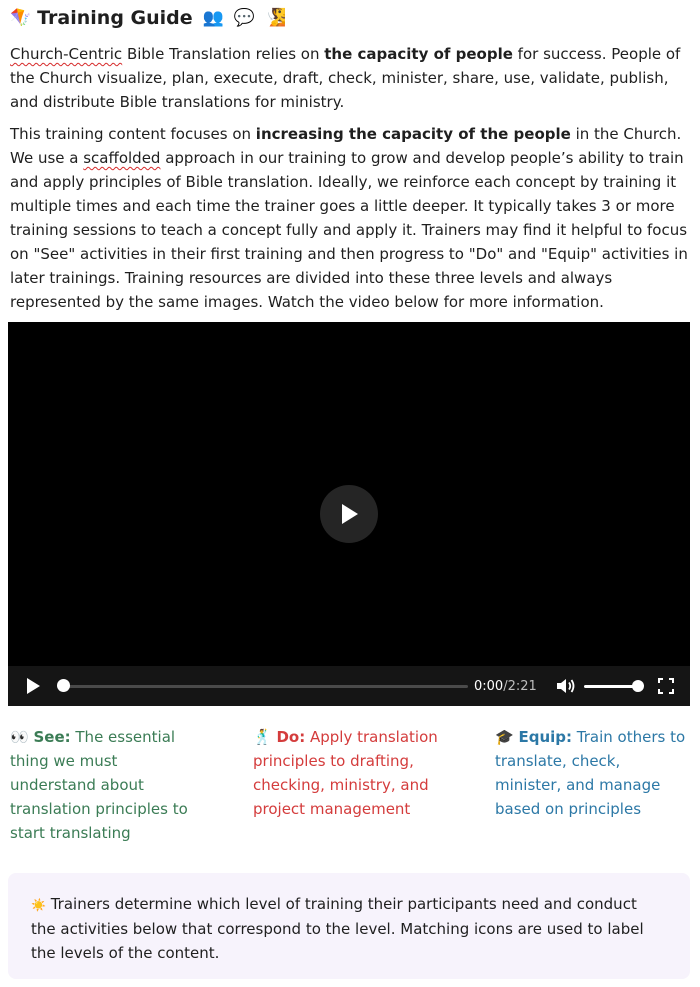 This screenshot has height=987, width=700. Describe the element at coordinates (66, 54) in the screenshot. I see `church-centric-term: Church-Centric` at that location.